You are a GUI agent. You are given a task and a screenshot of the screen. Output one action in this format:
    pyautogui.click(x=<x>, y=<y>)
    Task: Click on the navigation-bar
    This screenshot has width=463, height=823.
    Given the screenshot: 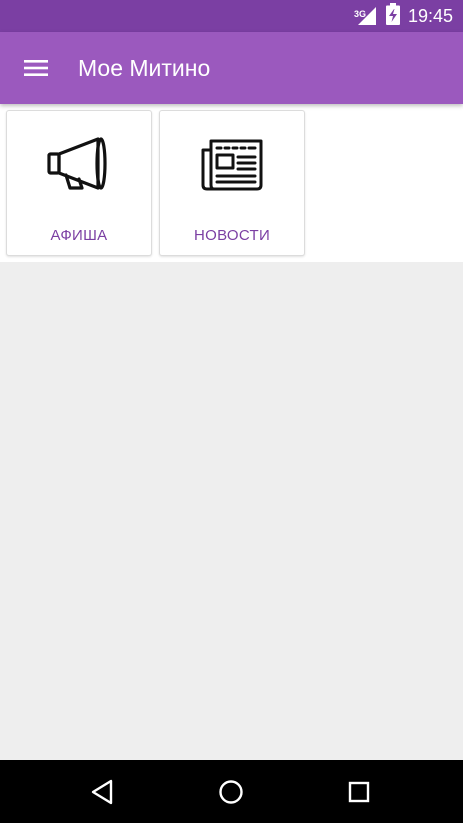 What is the action you would take?
    pyautogui.click(x=231, y=791)
    